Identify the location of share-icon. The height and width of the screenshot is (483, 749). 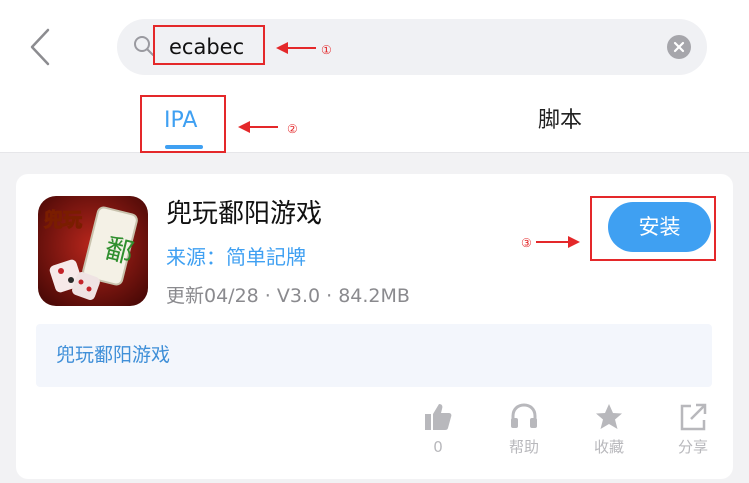
(693, 417).